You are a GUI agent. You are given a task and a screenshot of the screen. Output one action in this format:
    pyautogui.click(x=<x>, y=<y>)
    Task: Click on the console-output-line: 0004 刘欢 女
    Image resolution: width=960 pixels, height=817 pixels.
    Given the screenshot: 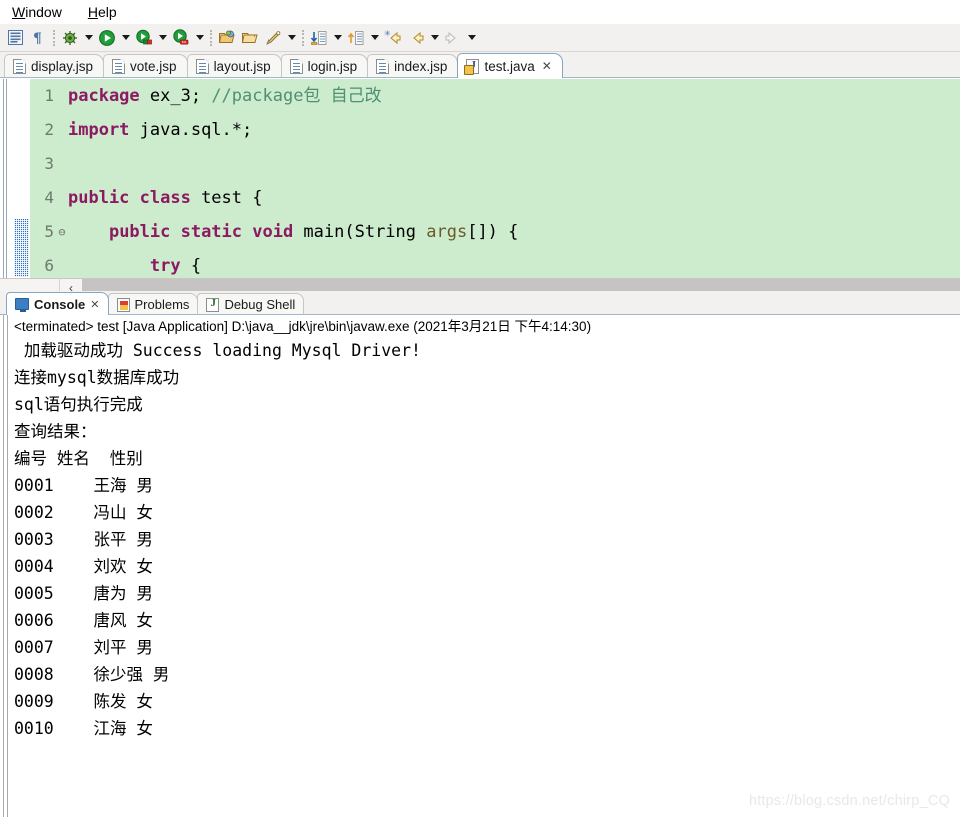 What is the action you would take?
    pyautogui.click(x=83, y=566)
    